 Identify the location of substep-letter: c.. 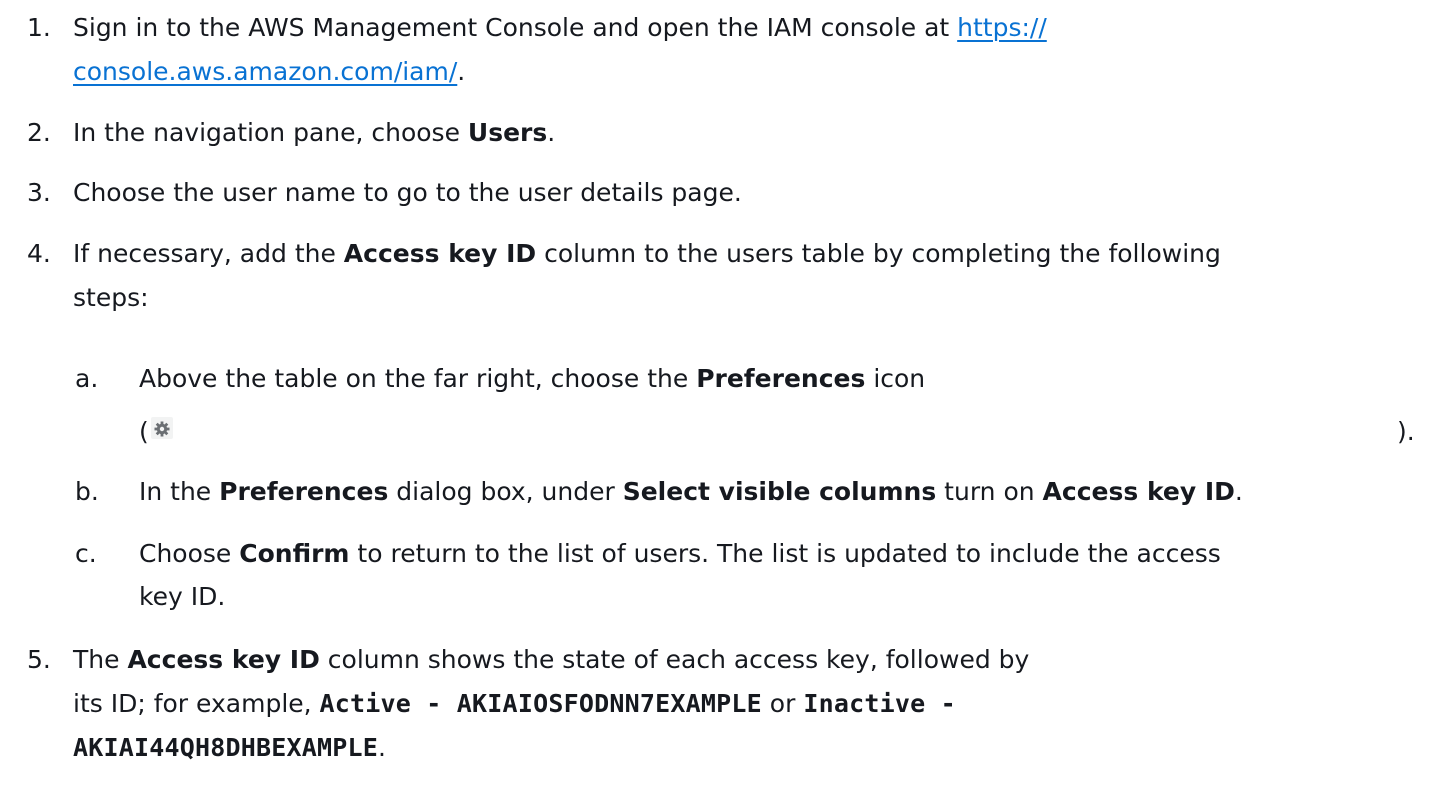
(86, 553).